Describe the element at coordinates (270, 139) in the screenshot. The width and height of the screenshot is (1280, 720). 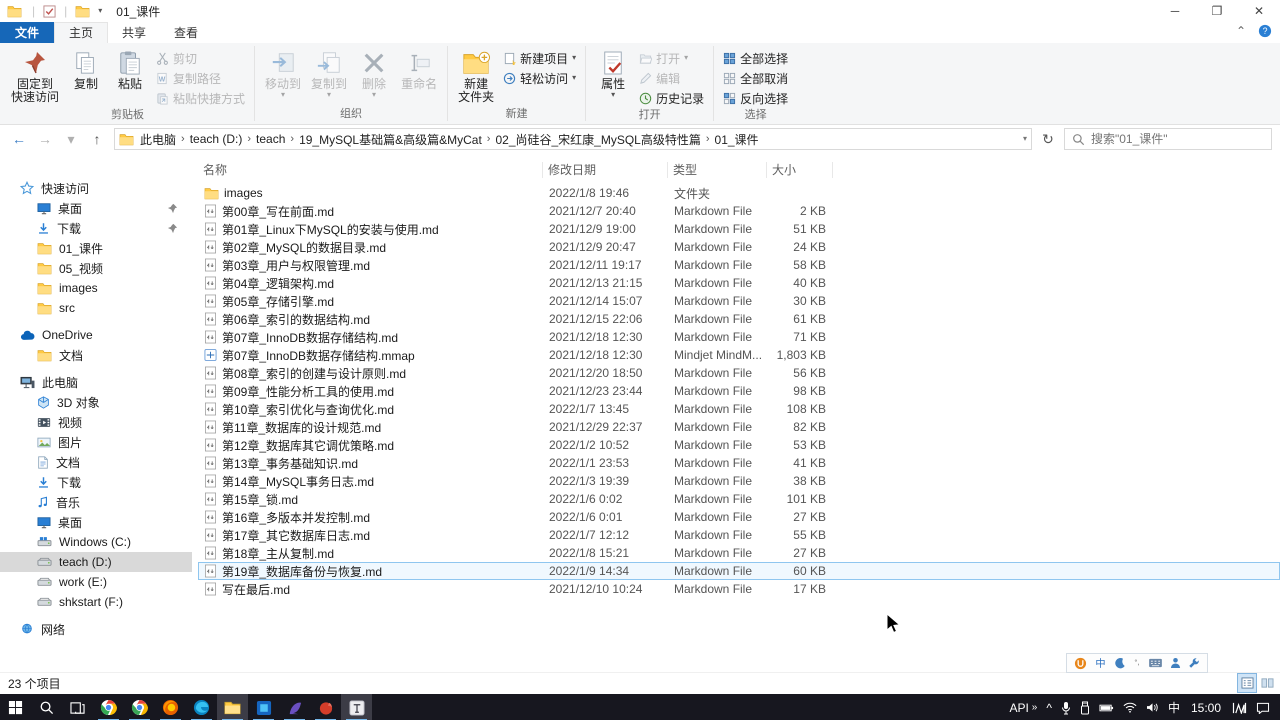
I see `breadcrumb-segment: teach` at that location.